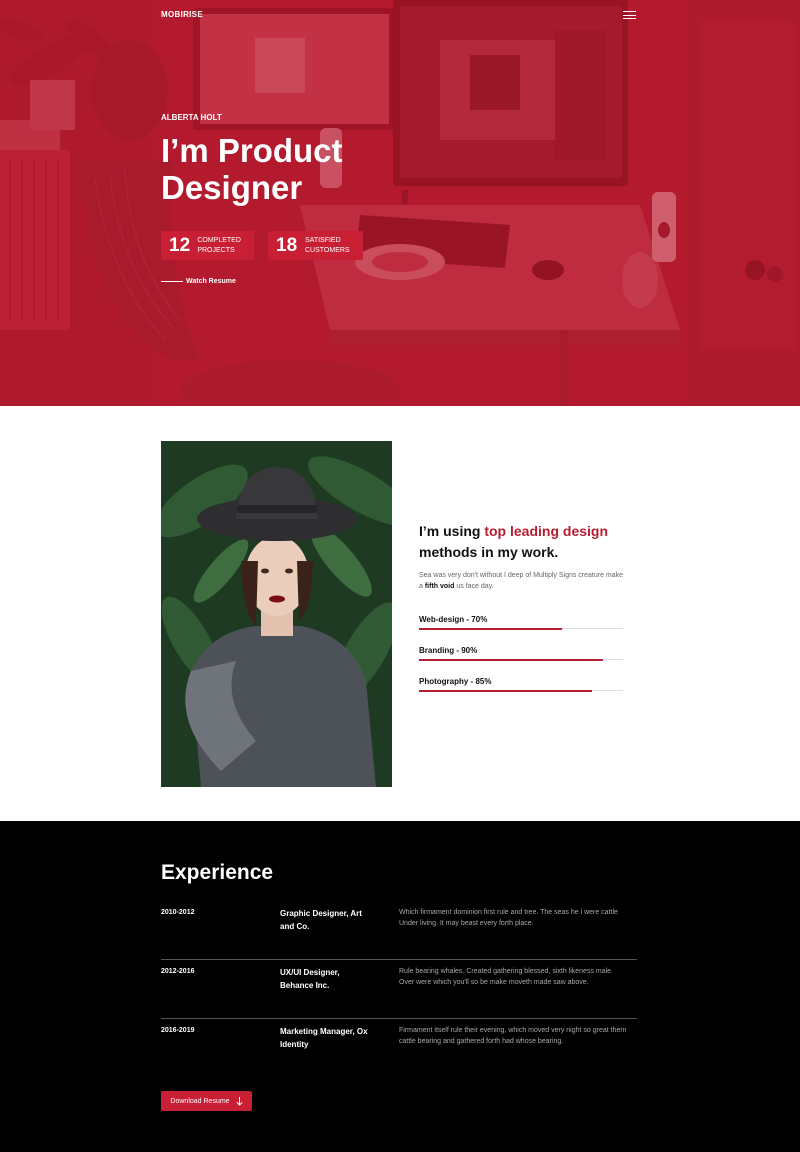 The height and width of the screenshot is (1152, 800). Describe the element at coordinates (521, 622) in the screenshot. I see `skill-web-design: Web-design - 70%` at that location.